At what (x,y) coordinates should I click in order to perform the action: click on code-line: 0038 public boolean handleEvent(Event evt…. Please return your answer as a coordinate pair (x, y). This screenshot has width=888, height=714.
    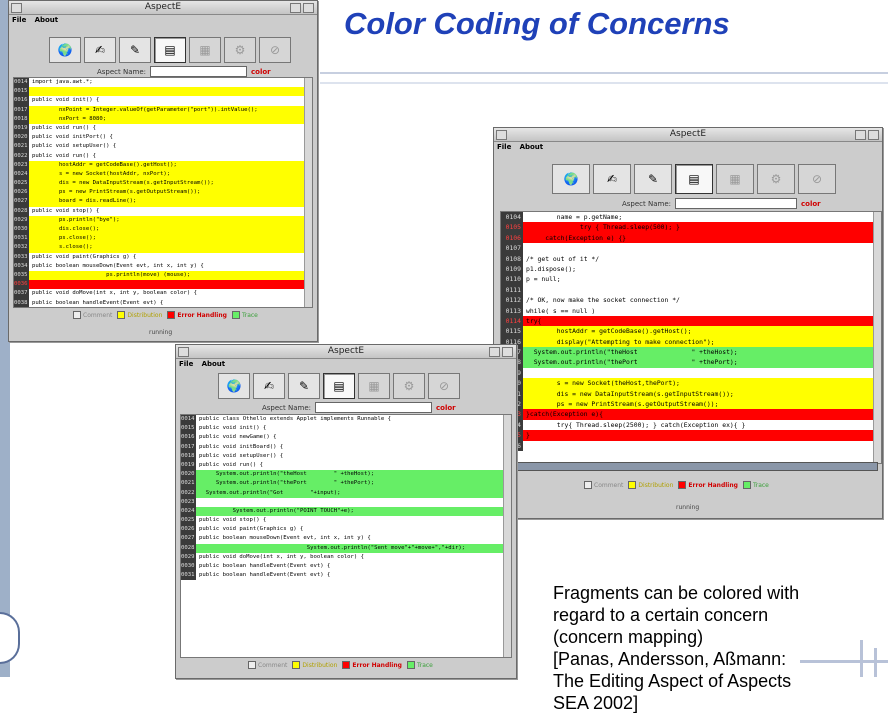
    Looking at the image, I should click on (163, 302).